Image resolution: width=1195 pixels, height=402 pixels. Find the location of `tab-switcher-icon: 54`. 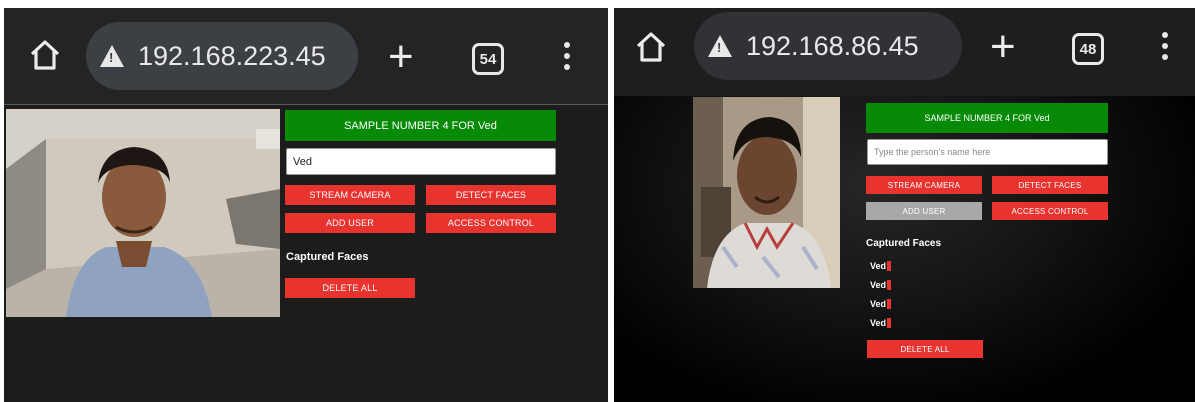

tab-switcher-icon: 54 is located at coordinates (488, 59).